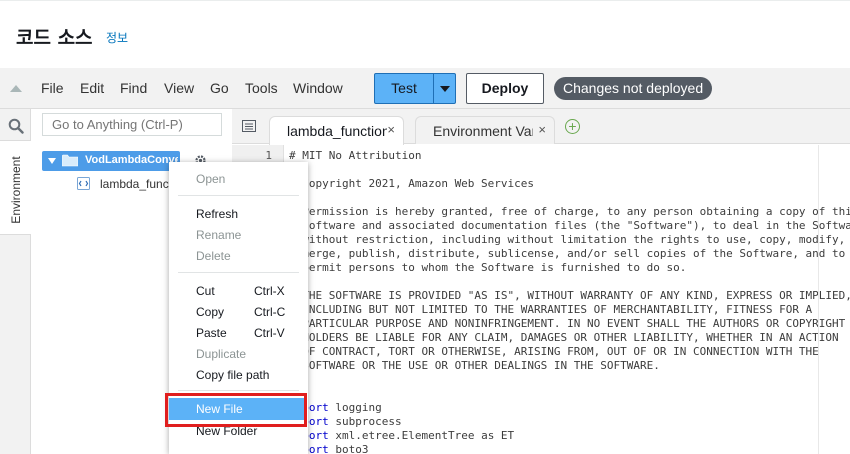  I want to click on menu-item-duplicate: Duplicate, so click(221, 354).